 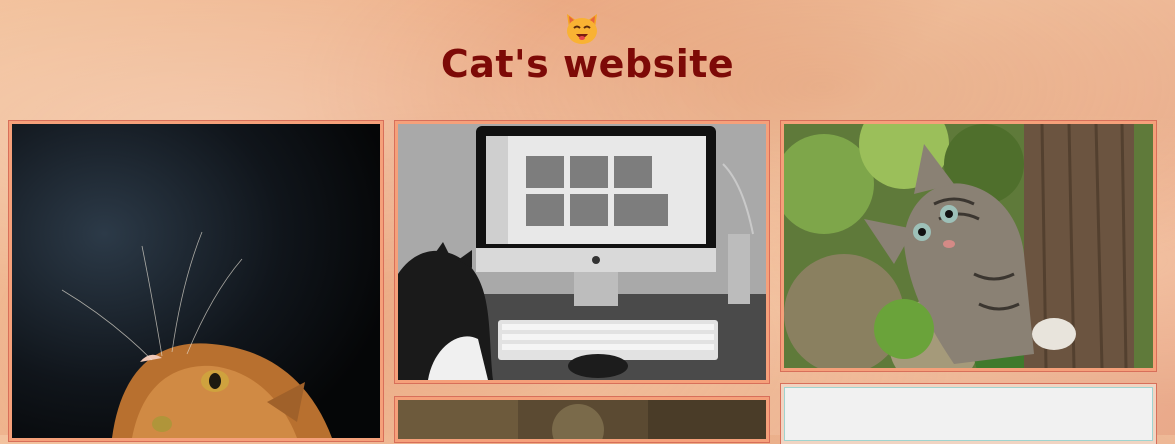 What do you see at coordinates (968, 414) in the screenshot?
I see `gallery-card-placeholder` at bounding box center [968, 414].